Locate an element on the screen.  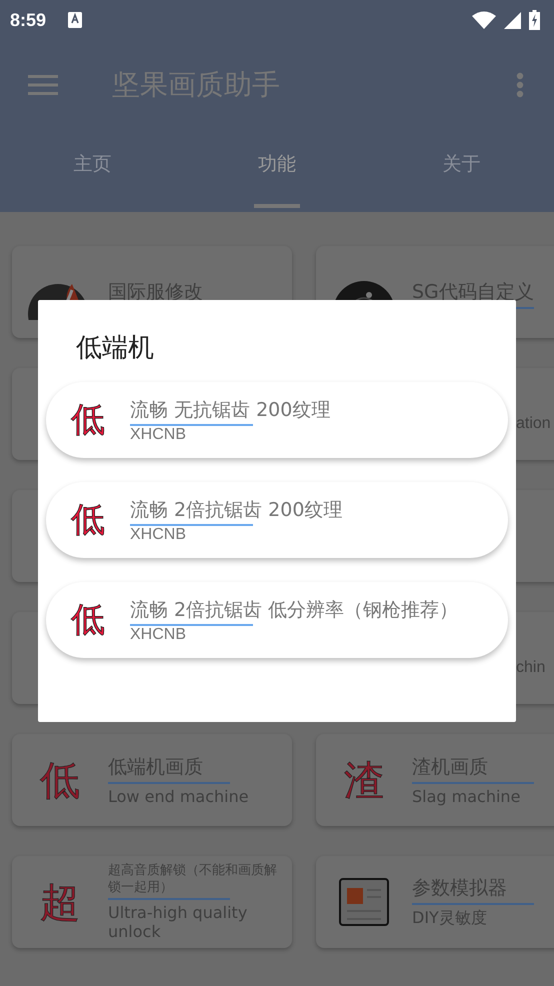
menu-icon is located at coordinates (43, 85).